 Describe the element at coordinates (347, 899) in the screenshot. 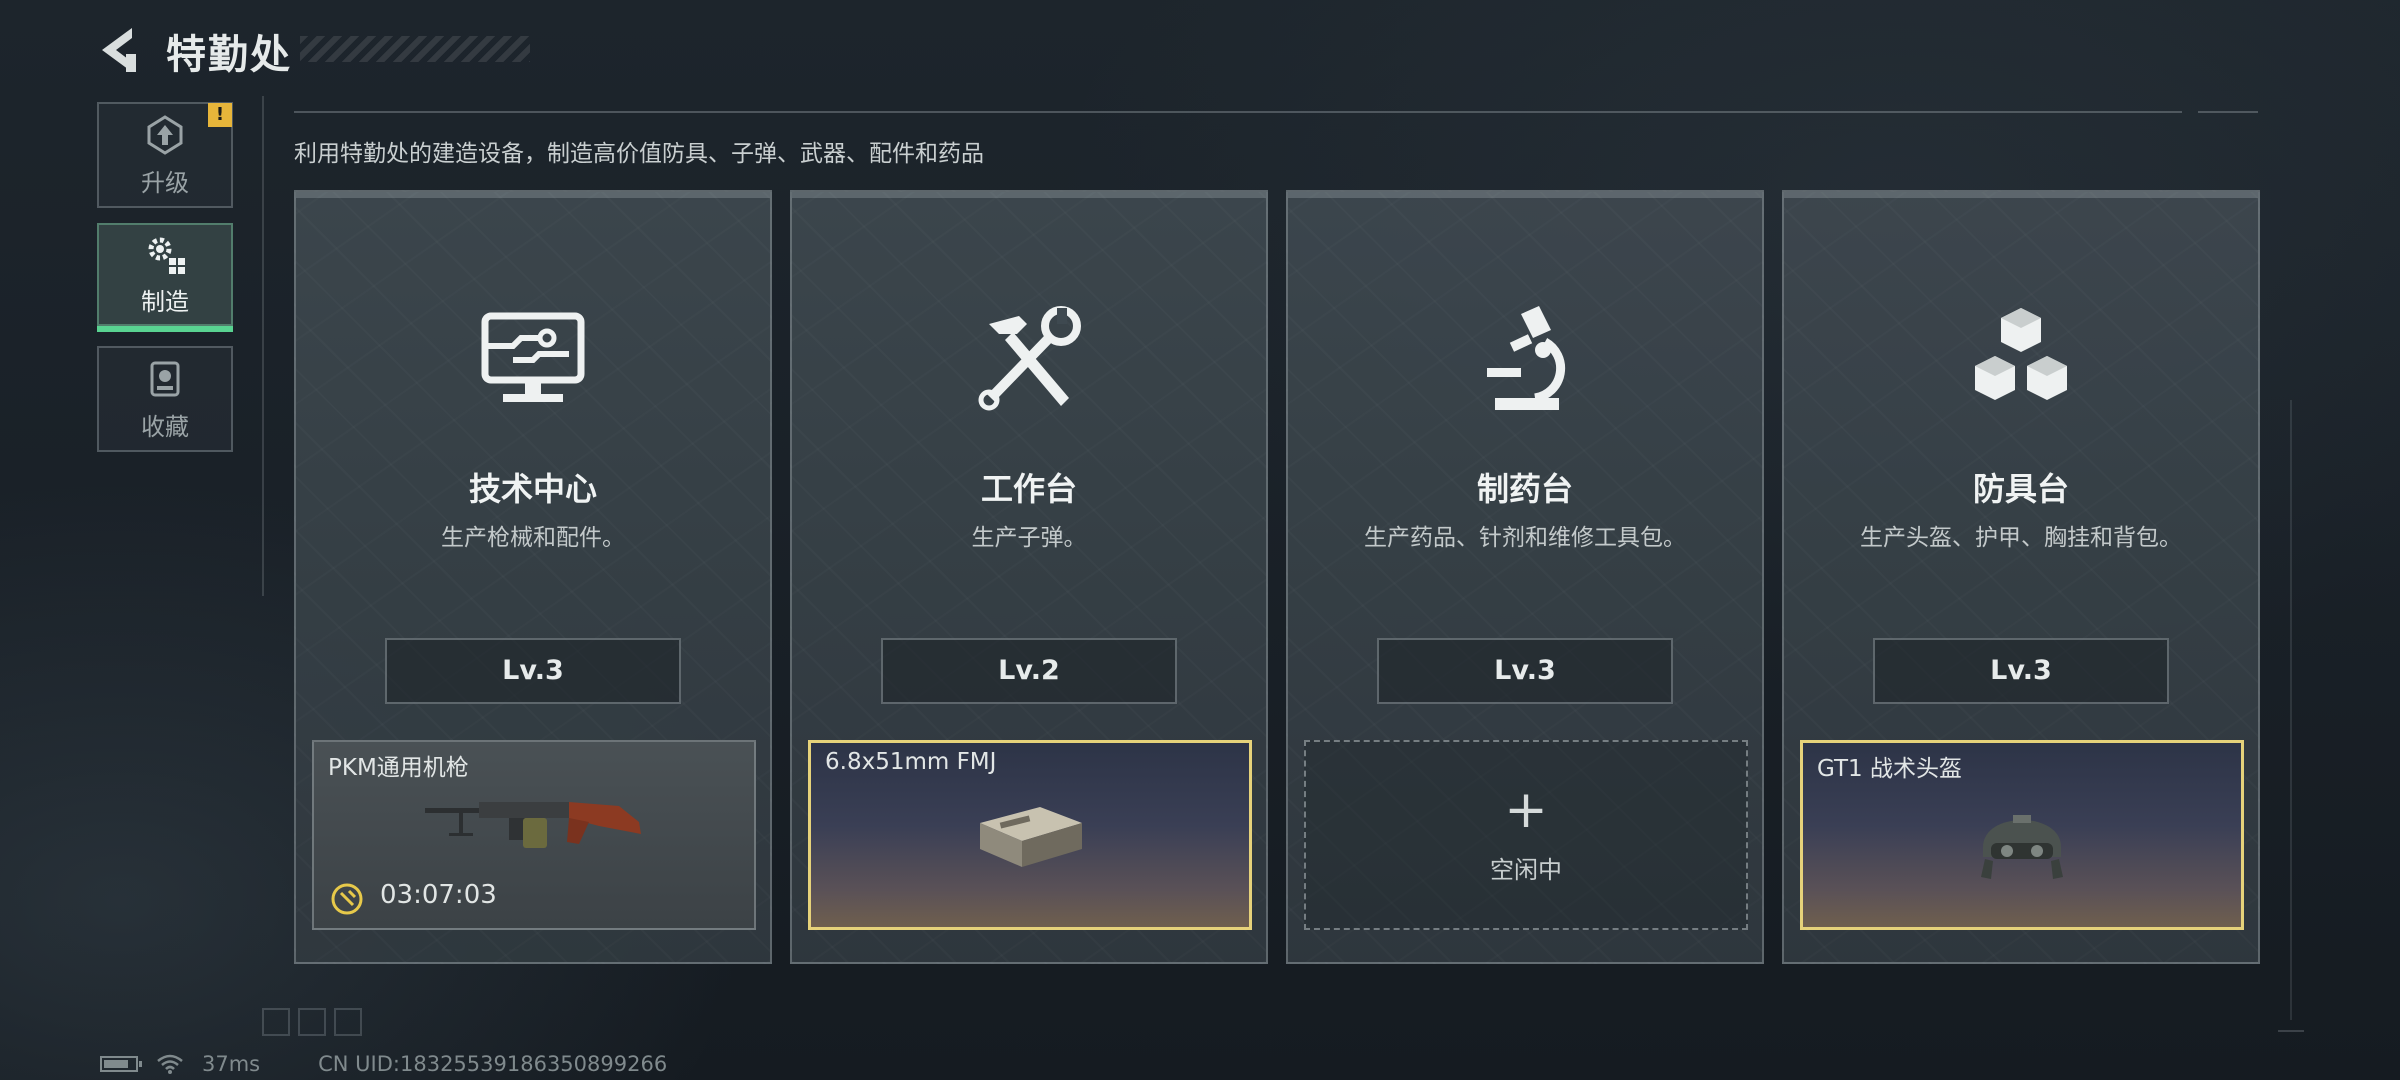

I see `timer-icon` at that location.